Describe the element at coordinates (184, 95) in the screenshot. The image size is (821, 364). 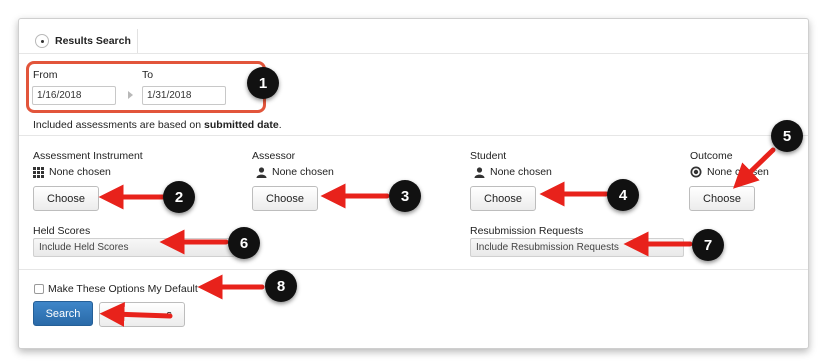
I see `to-date-input: 1/31/2018` at that location.